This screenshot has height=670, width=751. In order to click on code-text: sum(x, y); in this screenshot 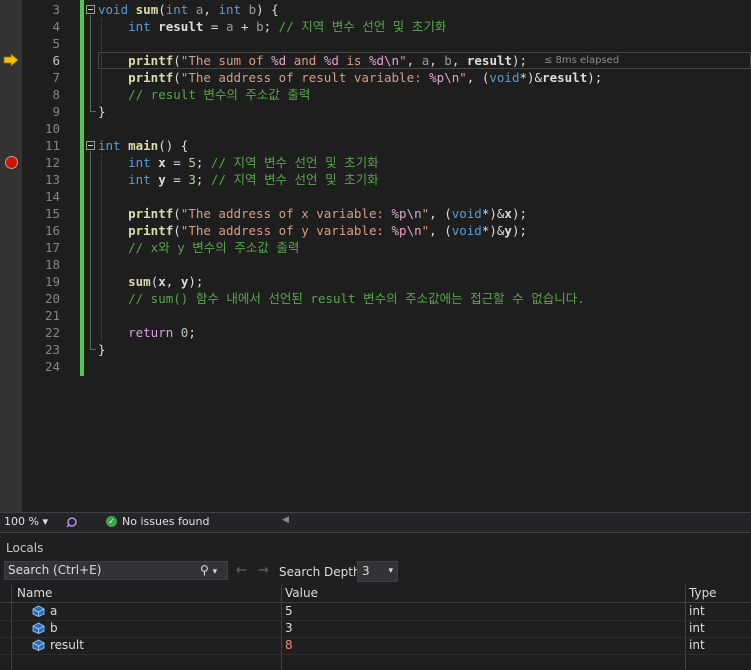, I will do `click(150, 281)`.